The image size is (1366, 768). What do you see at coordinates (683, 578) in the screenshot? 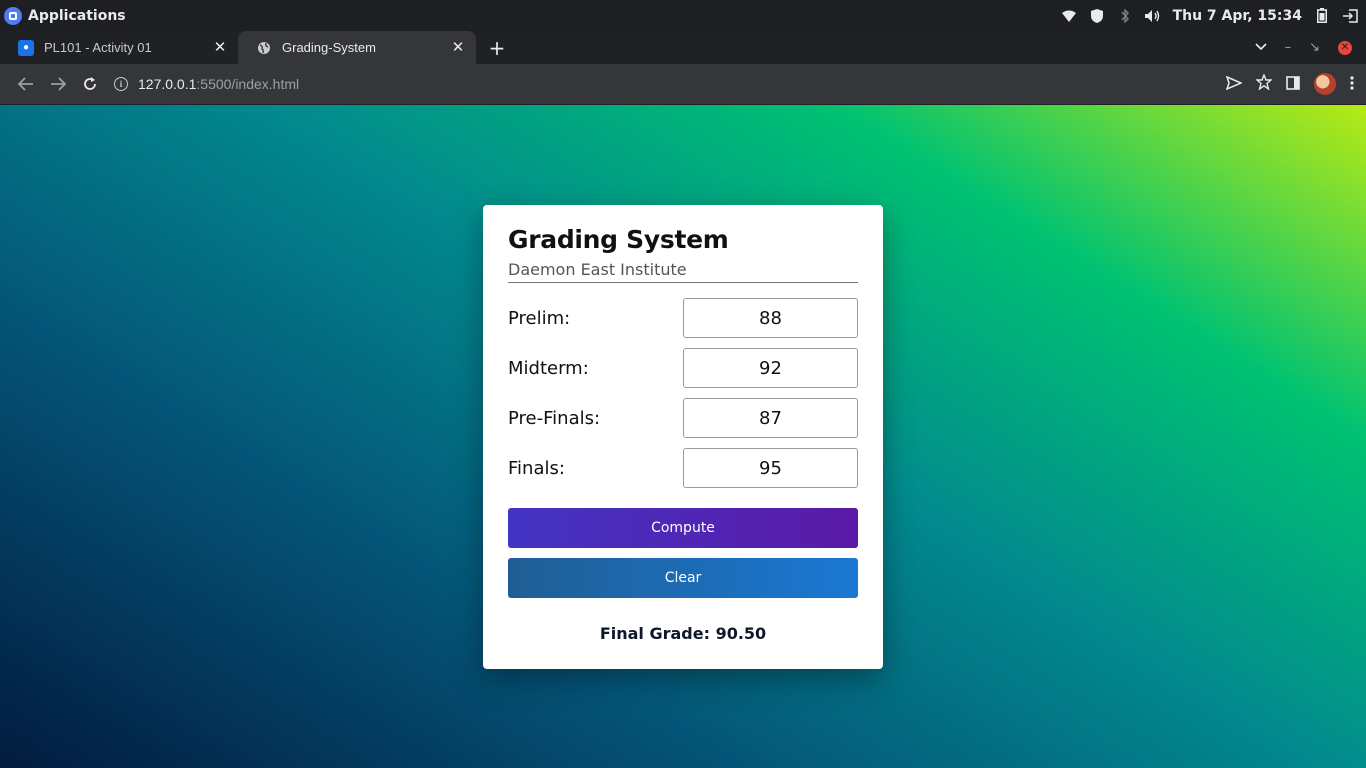
I see `clear-button: Clear` at bounding box center [683, 578].